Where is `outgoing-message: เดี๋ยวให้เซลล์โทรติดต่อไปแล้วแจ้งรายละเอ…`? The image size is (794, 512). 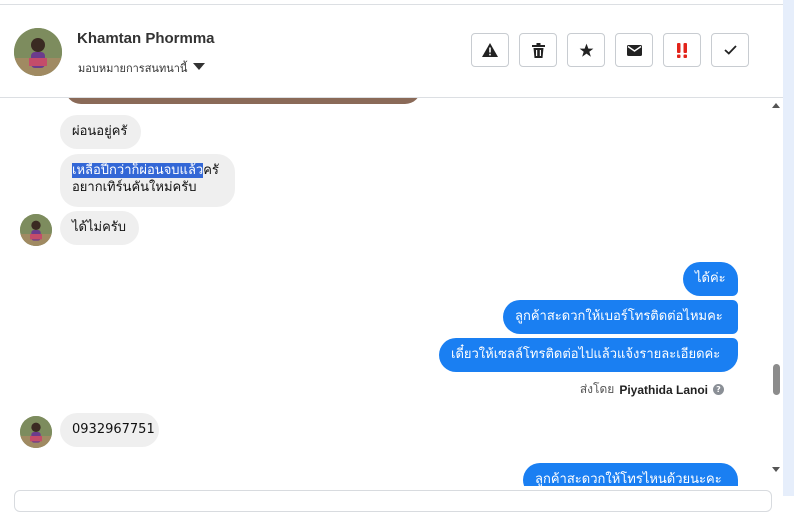
outgoing-message: เดี๋ยวให้เซลล์โทรติดต่อไปแล้วแจ้งรายละเอ… is located at coordinates (588, 355).